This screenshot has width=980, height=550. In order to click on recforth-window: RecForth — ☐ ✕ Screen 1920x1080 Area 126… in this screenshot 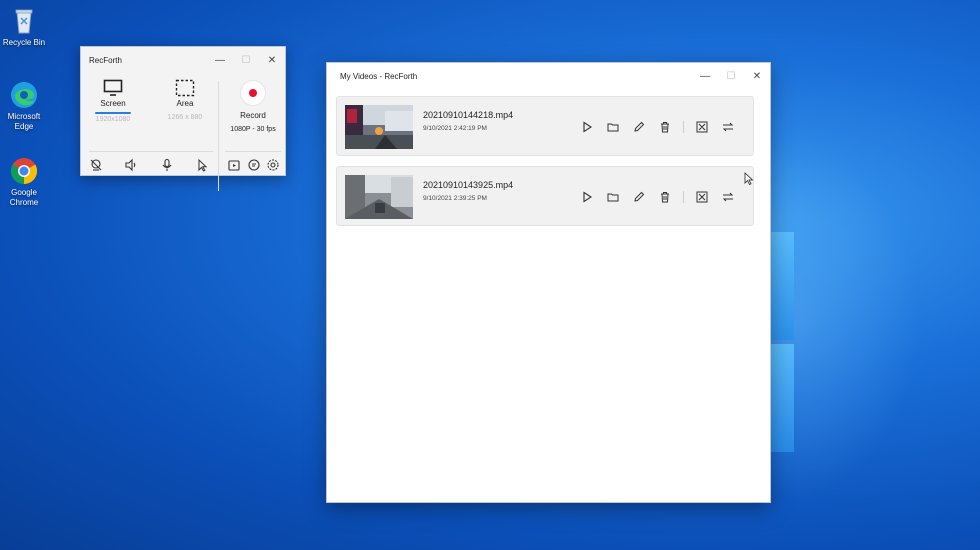, I will do `click(183, 118)`.